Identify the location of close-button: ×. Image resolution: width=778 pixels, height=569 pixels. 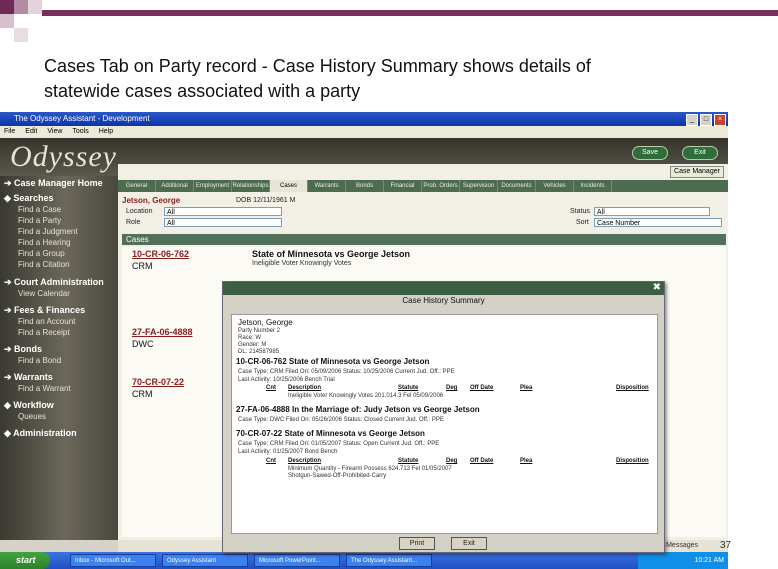
(720, 120).